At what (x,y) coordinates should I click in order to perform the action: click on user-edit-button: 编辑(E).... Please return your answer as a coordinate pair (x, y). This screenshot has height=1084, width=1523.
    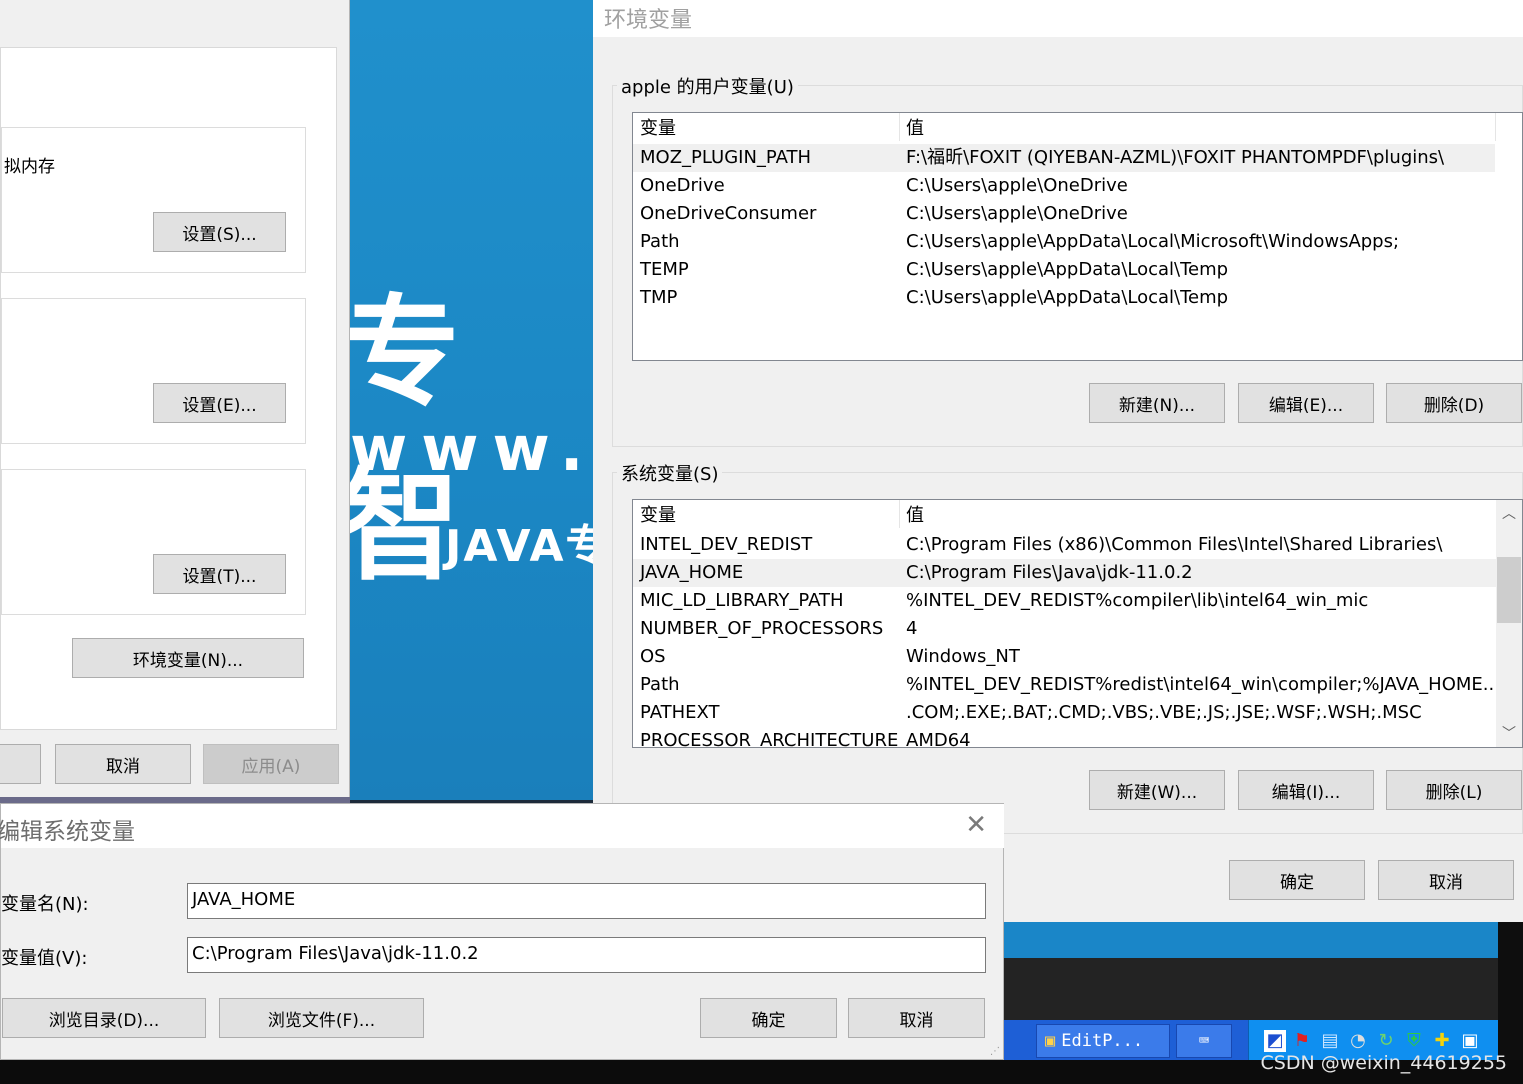
    Looking at the image, I should click on (1306, 403).